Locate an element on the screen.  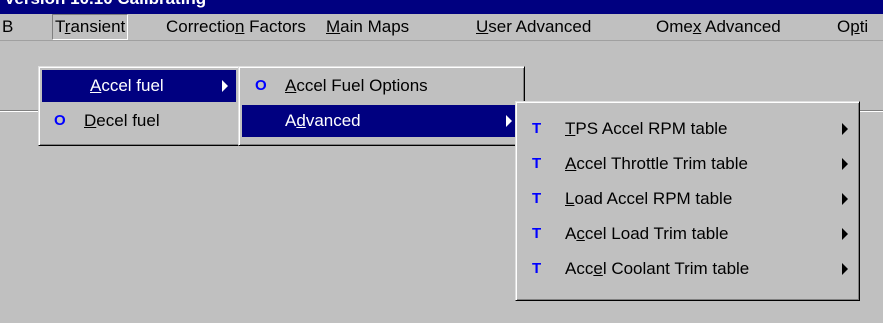
menu-item-label: Accel fuel is located at coordinates (127, 85).